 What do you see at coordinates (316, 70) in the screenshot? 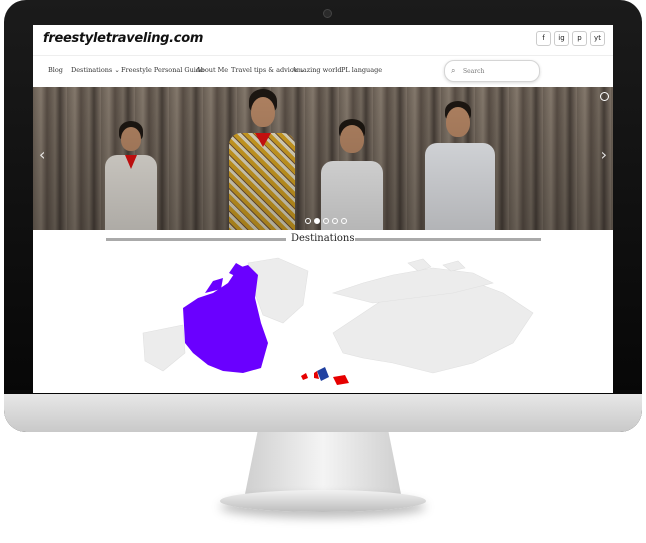
I see `nav-amazing-world: Amazing world` at bounding box center [316, 70].